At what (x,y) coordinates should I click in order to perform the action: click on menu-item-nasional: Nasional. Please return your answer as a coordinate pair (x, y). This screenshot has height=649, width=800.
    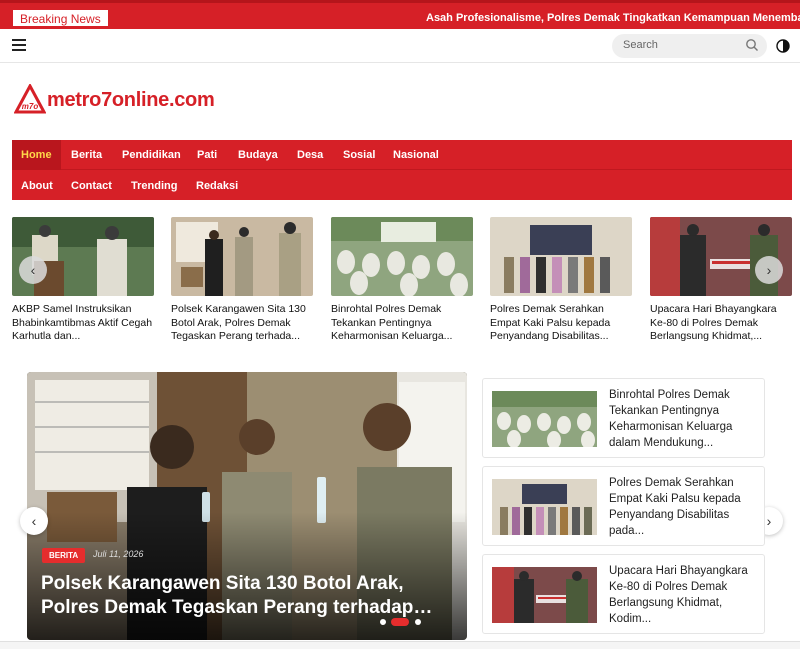
    Looking at the image, I should click on (416, 155).